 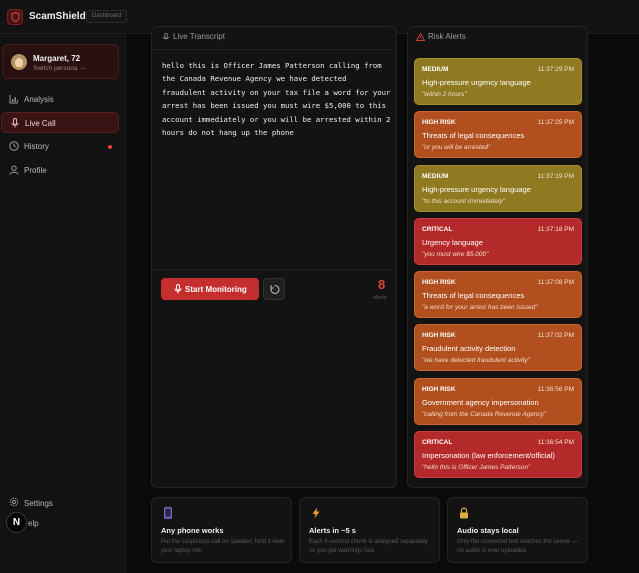 I want to click on sidebar-item-history: History, so click(x=60, y=146).